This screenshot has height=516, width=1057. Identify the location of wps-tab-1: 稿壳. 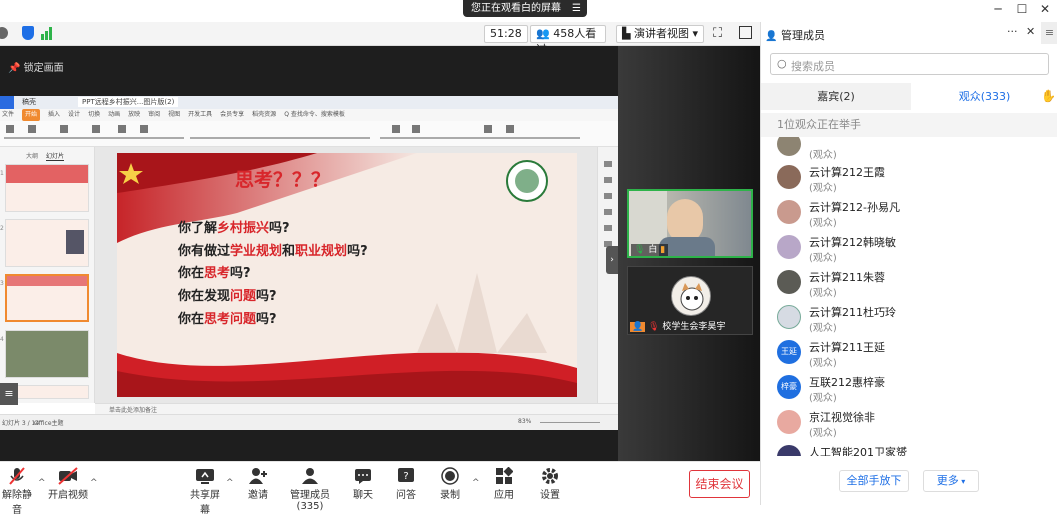
(29, 102).